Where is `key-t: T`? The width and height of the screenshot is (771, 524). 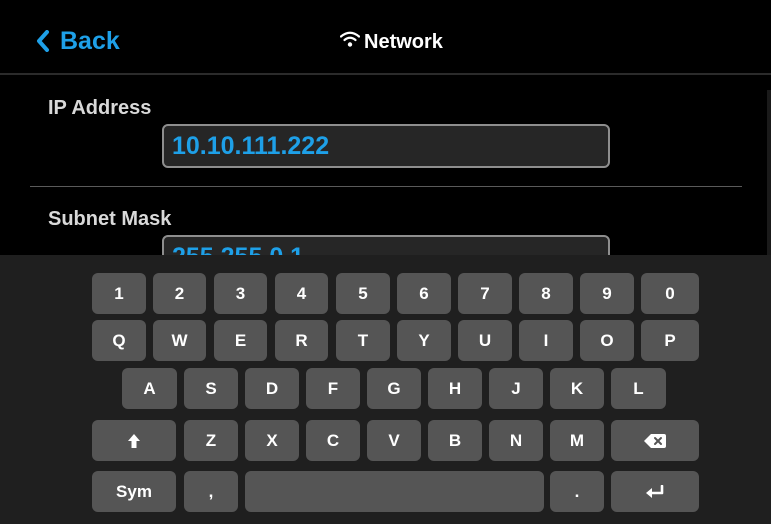 key-t: T is located at coordinates (363, 340).